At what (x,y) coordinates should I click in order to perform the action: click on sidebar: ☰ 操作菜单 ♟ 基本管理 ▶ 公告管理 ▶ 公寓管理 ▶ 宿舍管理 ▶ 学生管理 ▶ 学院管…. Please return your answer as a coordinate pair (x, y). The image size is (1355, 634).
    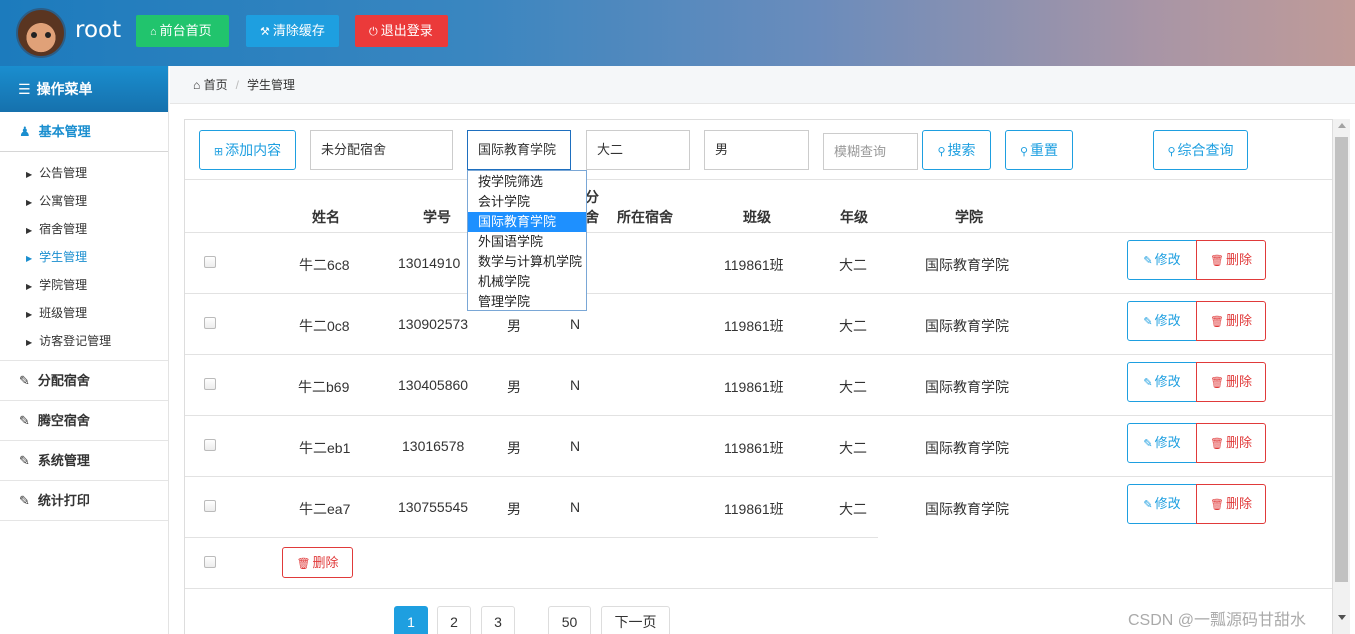
    Looking at the image, I should click on (84, 350).